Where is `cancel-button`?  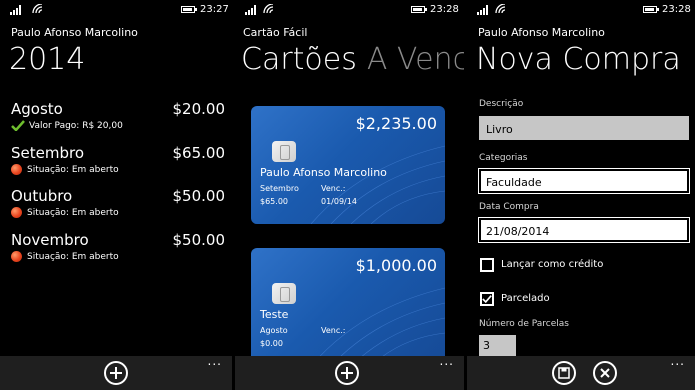 cancel-button is located at coordinates (605, 373).